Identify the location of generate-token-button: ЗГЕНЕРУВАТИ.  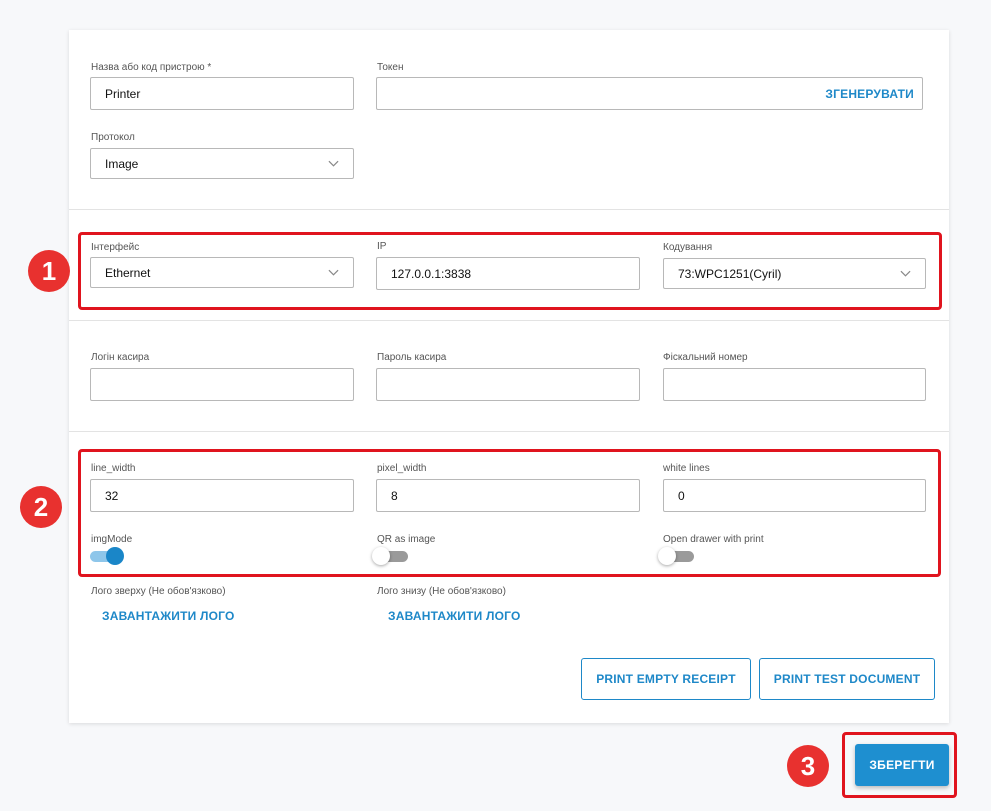
(869, 93).